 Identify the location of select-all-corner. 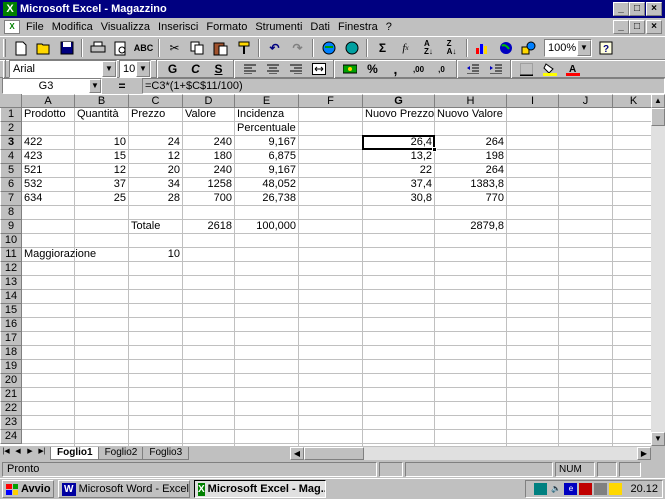
(11, 101).